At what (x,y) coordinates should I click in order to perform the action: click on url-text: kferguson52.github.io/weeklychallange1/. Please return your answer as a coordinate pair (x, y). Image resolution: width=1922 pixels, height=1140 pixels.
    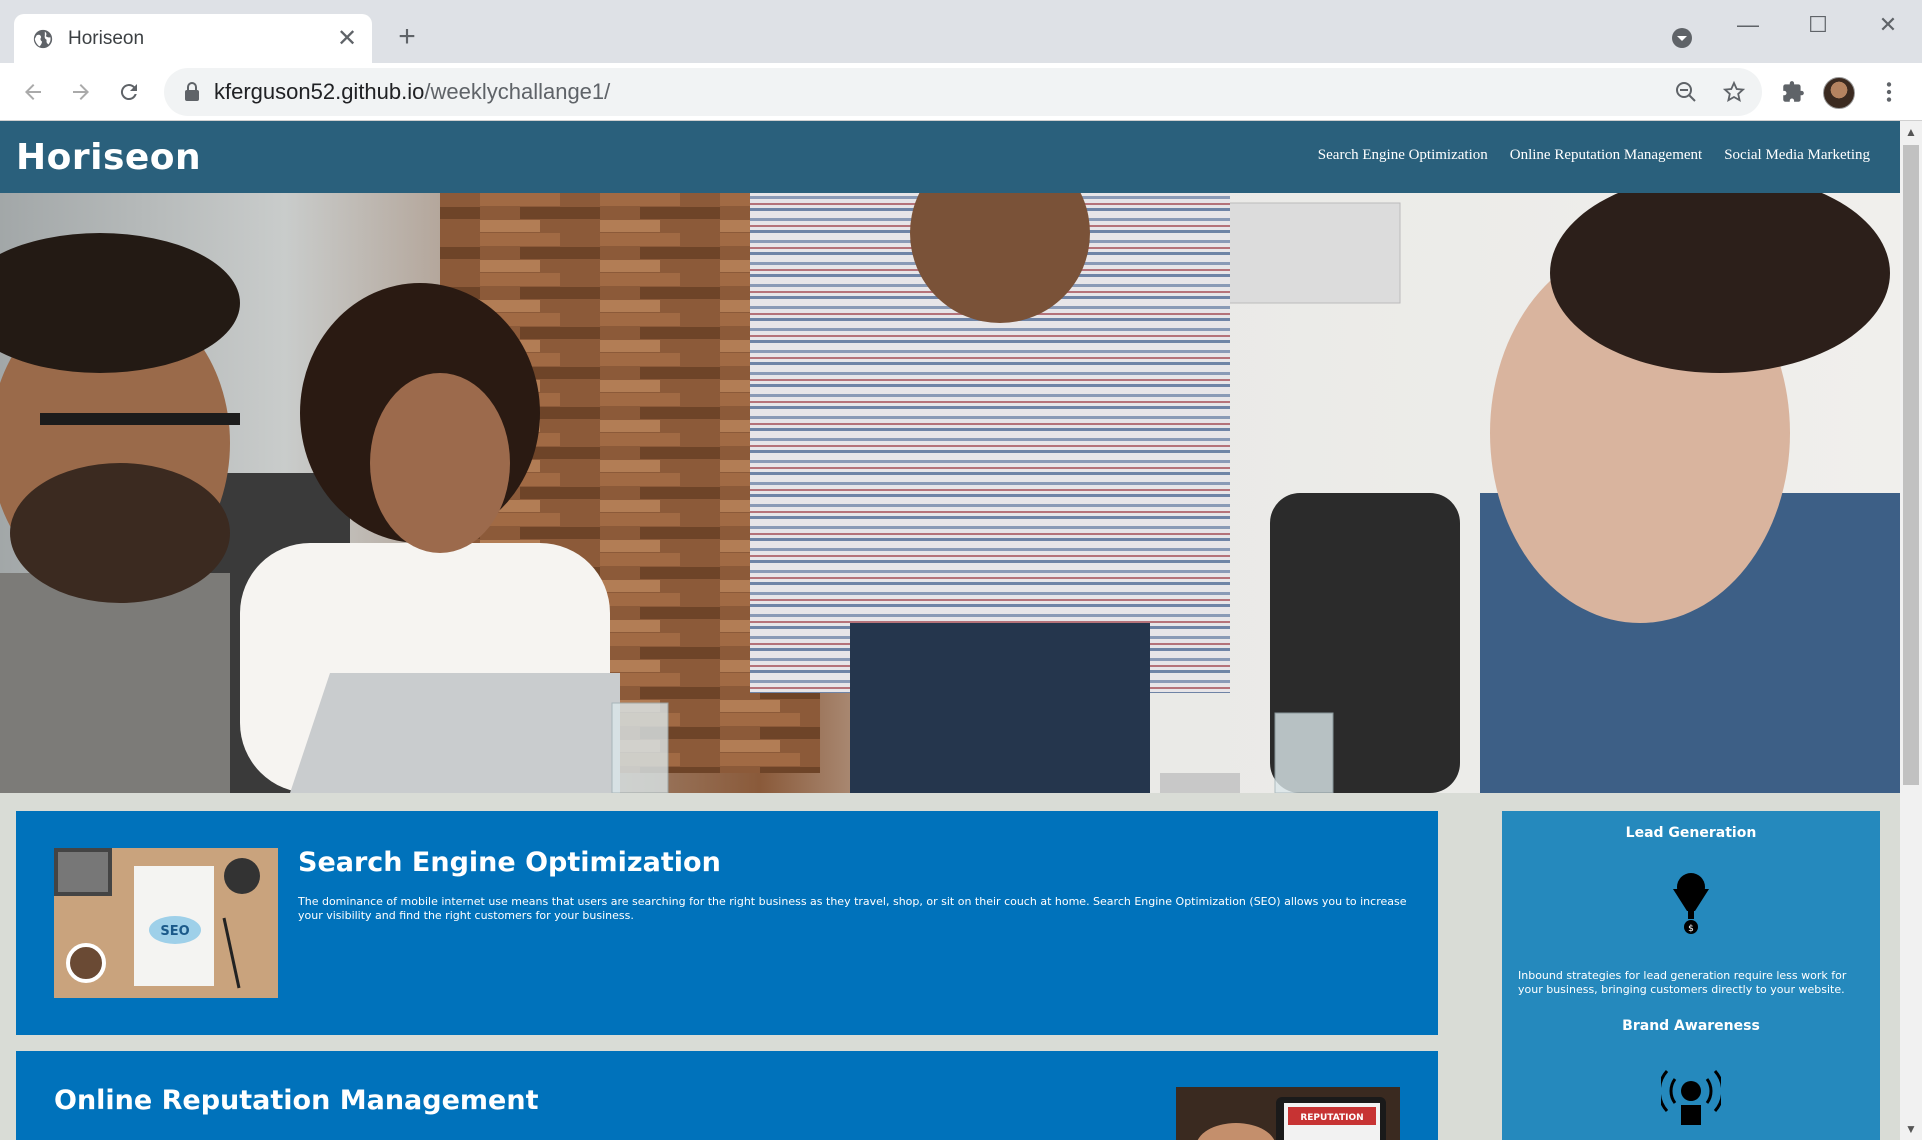
    Looking at the image, I should click on (412, 92).